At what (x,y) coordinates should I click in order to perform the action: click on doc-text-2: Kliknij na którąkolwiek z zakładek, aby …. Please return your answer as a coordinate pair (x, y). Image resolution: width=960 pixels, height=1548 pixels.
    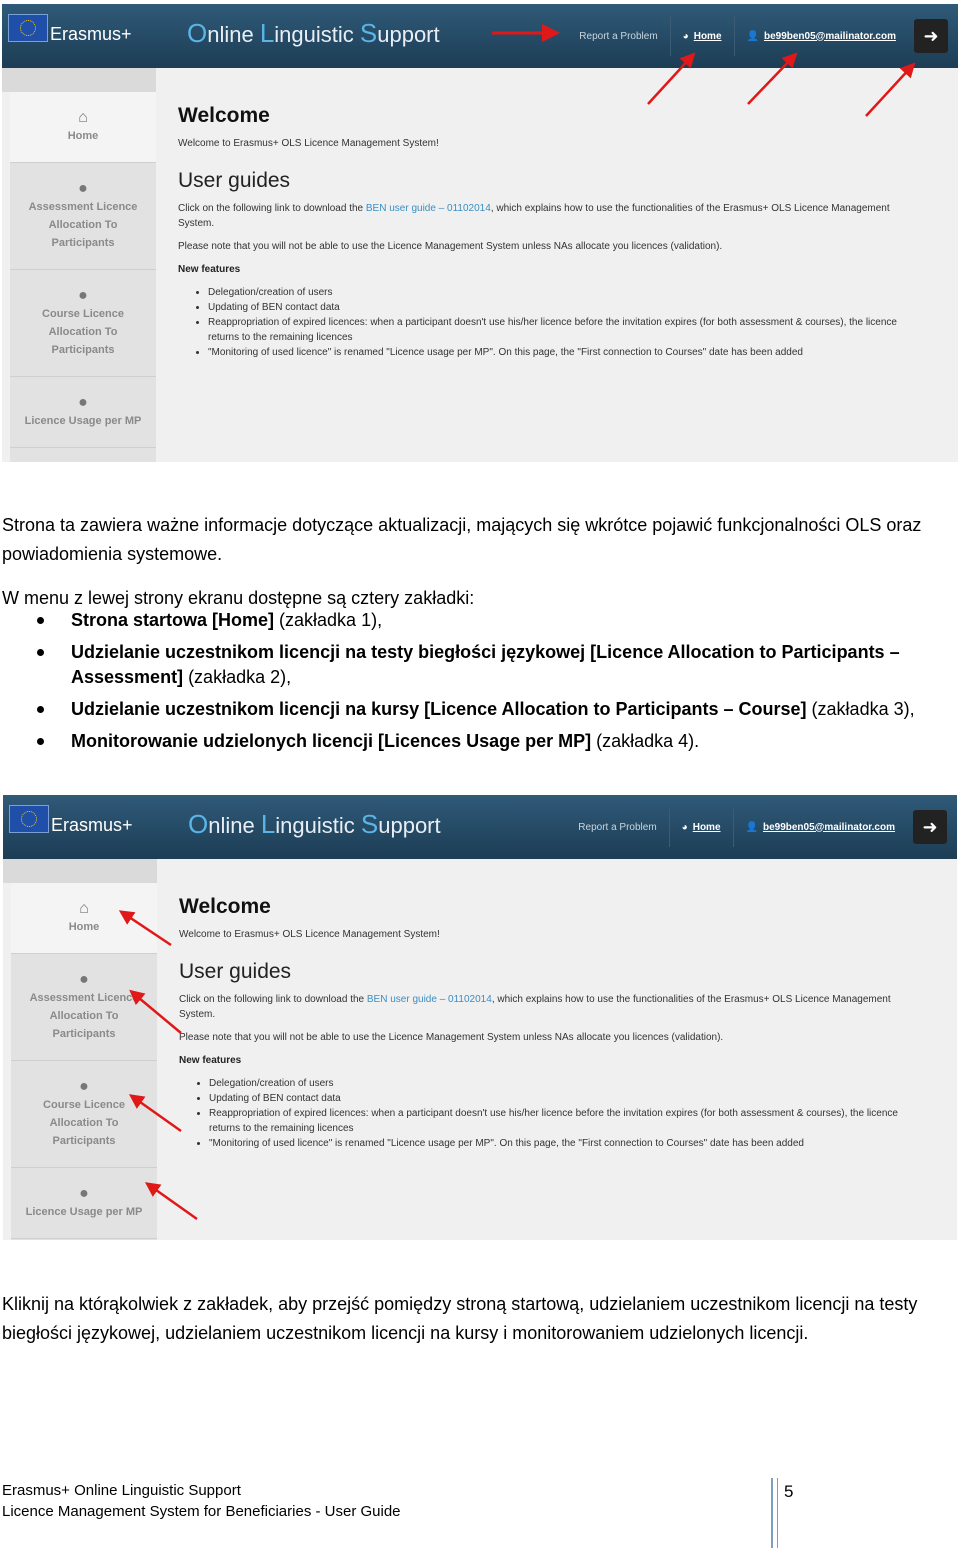
    Looking at the image, I should click on (477, 1319).